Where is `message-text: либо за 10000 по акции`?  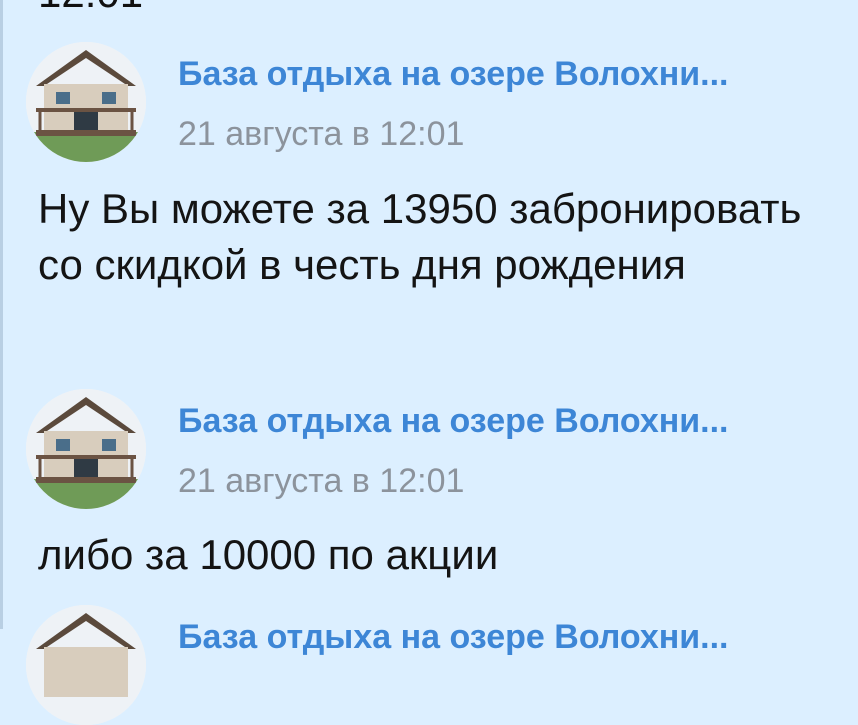 message-text: либо за 10000 по акции is located at coordinates (268, 554).